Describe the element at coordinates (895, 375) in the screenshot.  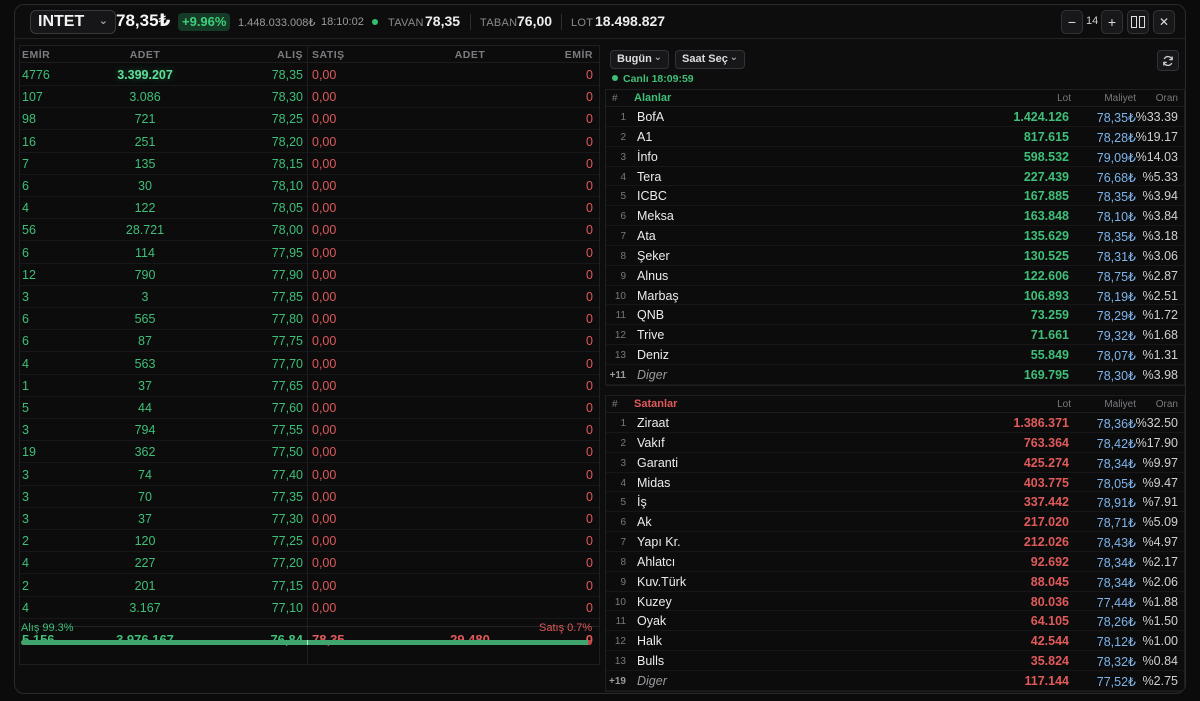
I see `other-brokers-row: +11 Diger 169.795 78,30₺ %3.98` at that location.